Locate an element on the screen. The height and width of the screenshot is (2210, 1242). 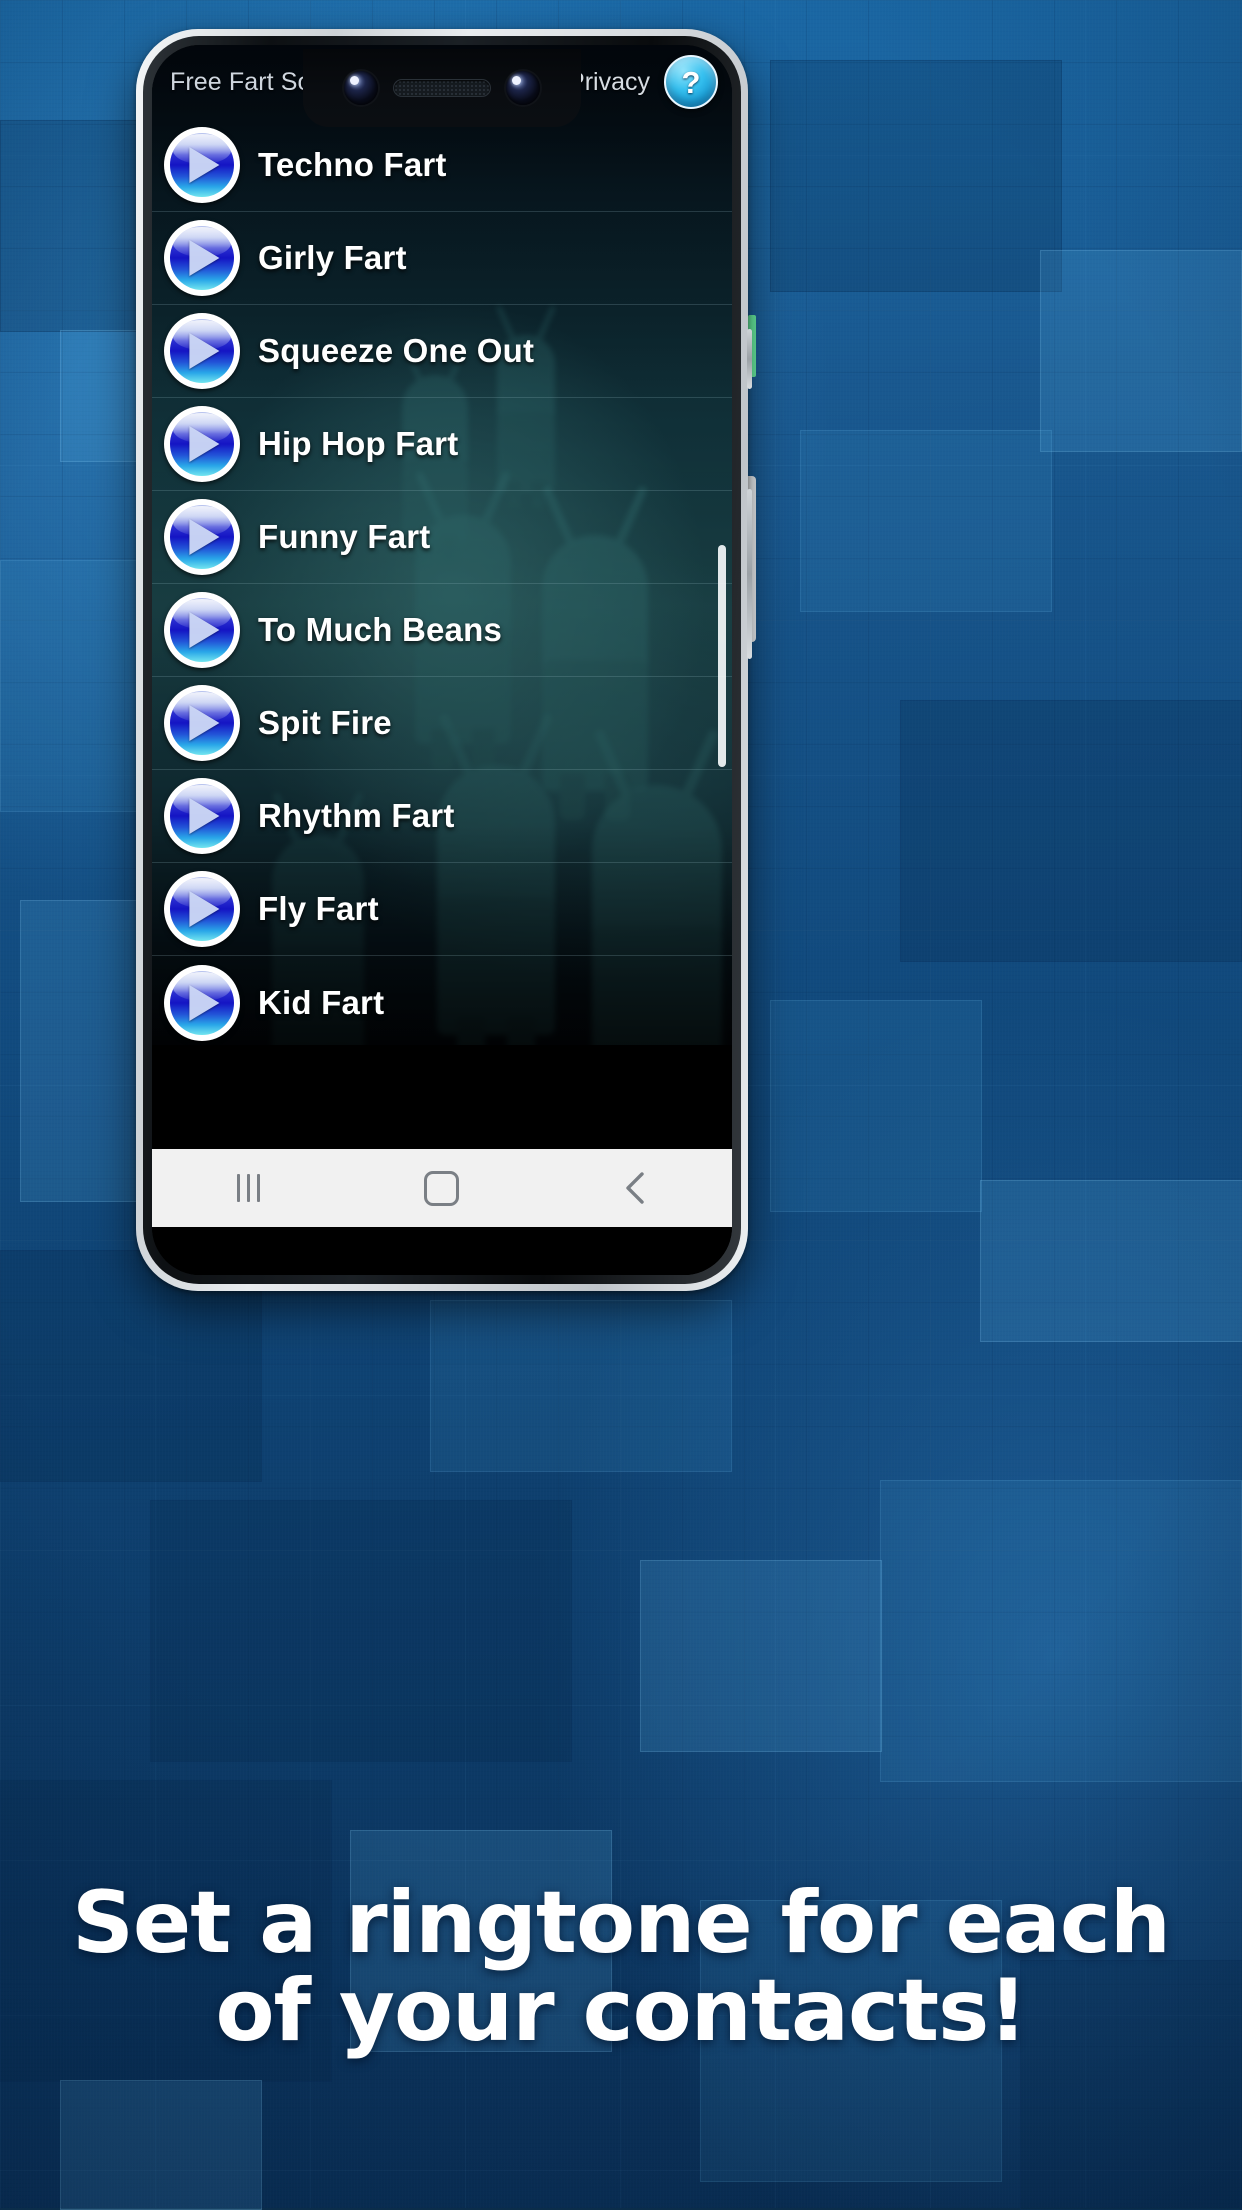
list-scrollbar is located at coordinates (722, 656).